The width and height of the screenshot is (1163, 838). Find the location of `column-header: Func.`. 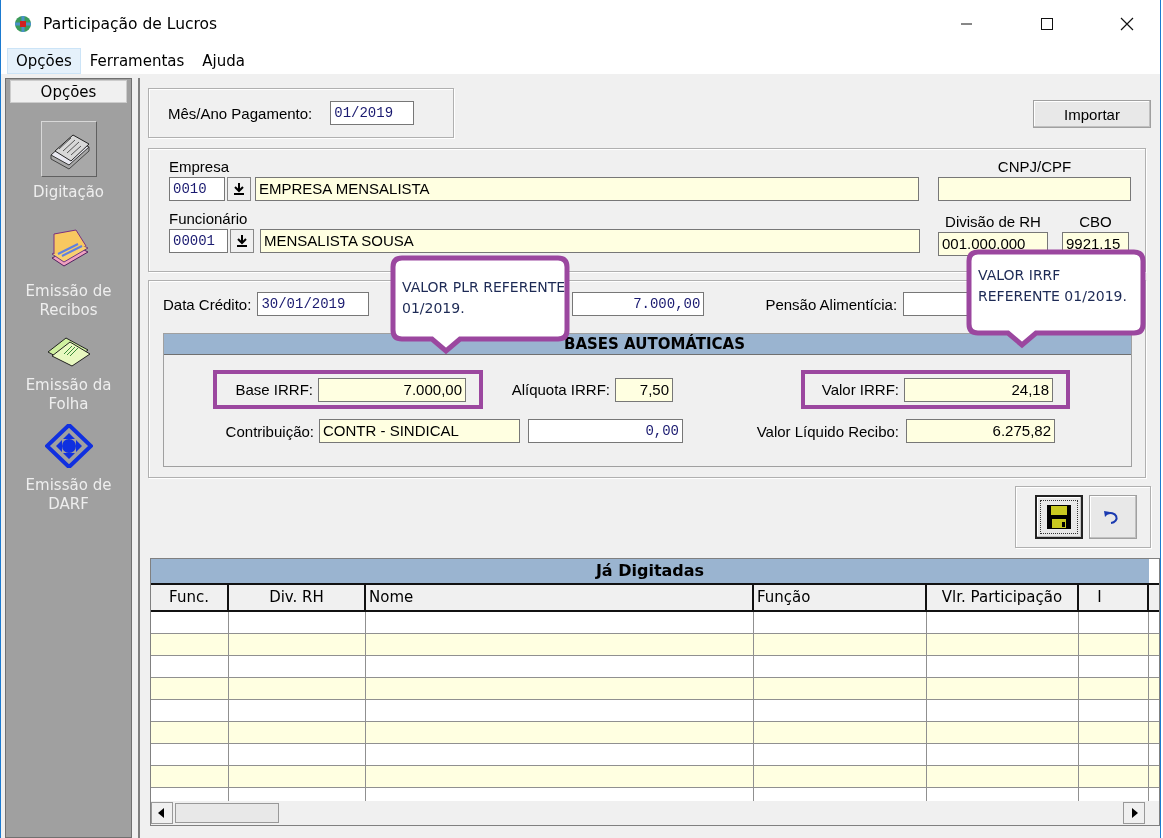

column-header: Func. is located at coordinates (190, 597).